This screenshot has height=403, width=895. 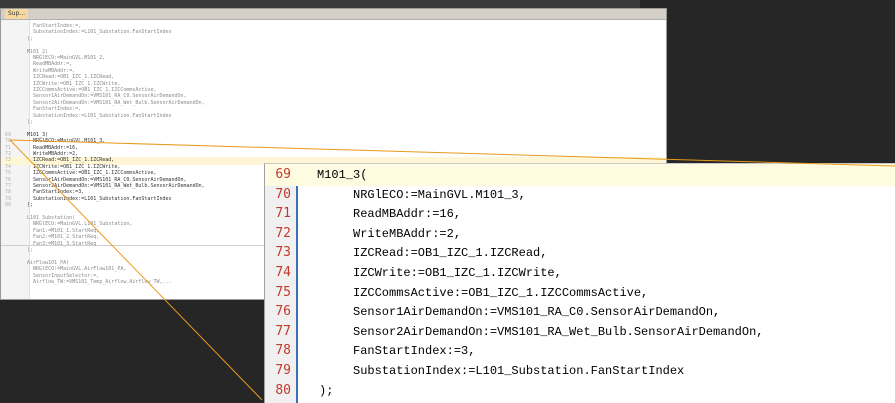 What do you see at coordinates (50, 154) in the screenshot?
I see `editor-line-text: WriteMBAddr:=2,` at bounding box center [50, 154].